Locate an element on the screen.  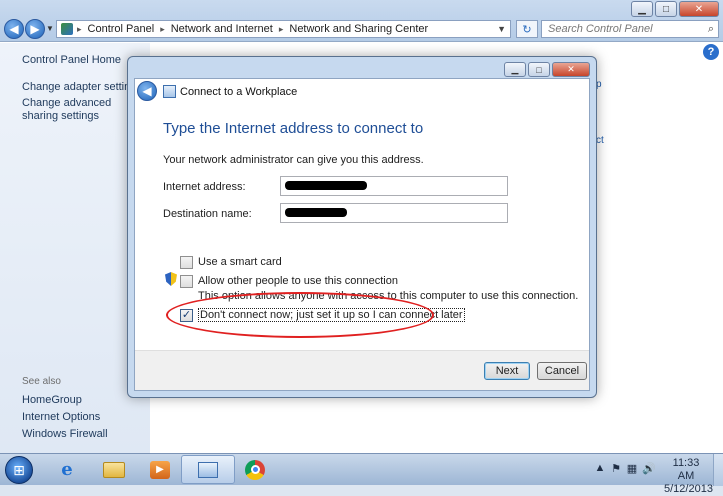
dialog-header: ◀ Connect to a Workplace is located at coordinates (362, 93).